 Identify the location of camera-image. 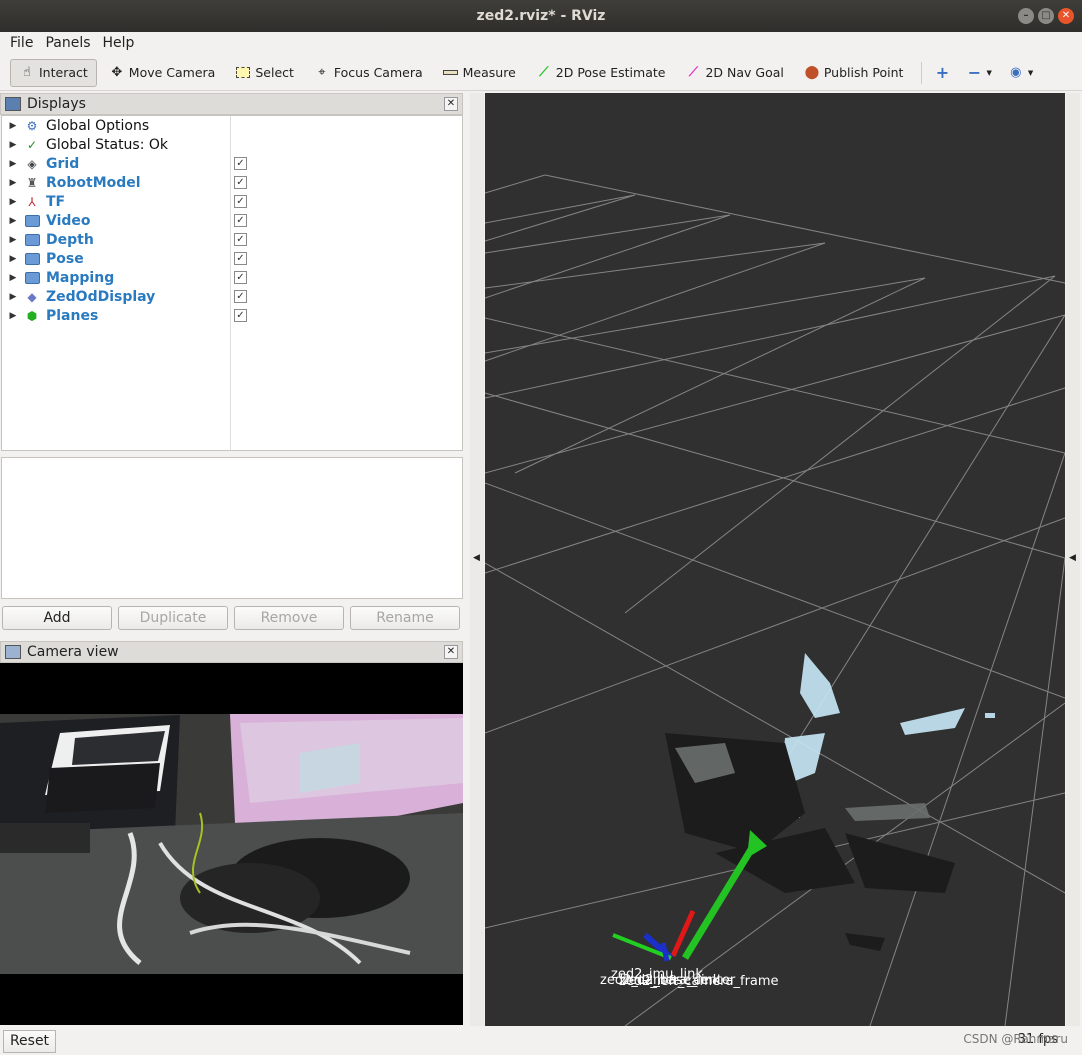
(231, 844).